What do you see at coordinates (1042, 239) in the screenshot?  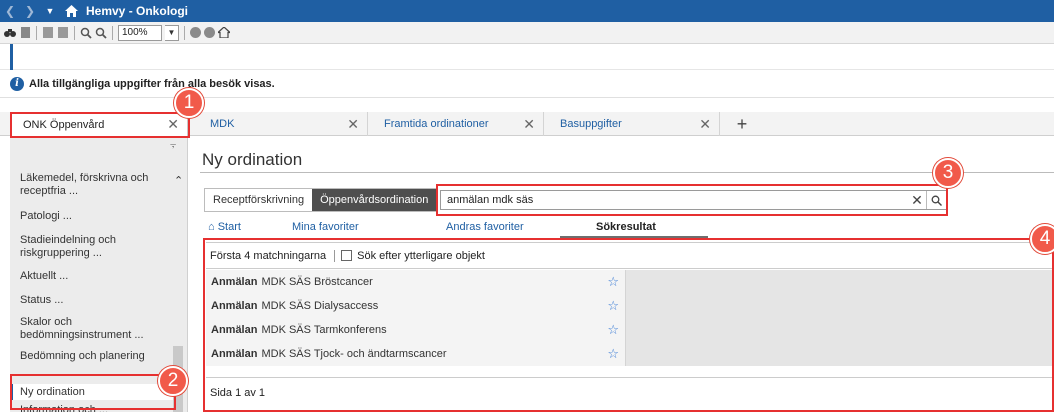 I see `annotation-badge: 4` at bounding box center [1042, 239].